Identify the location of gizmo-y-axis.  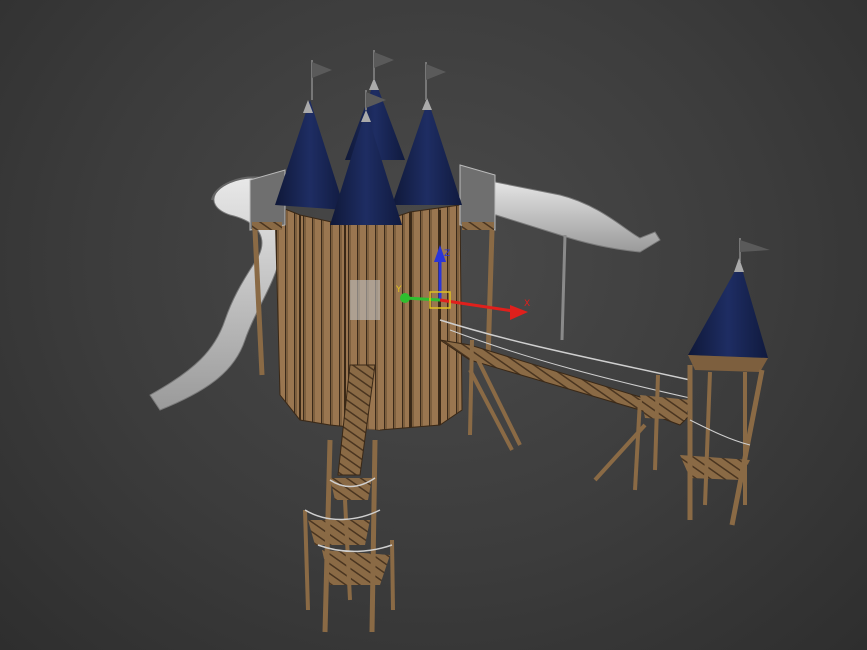
(422, 299).